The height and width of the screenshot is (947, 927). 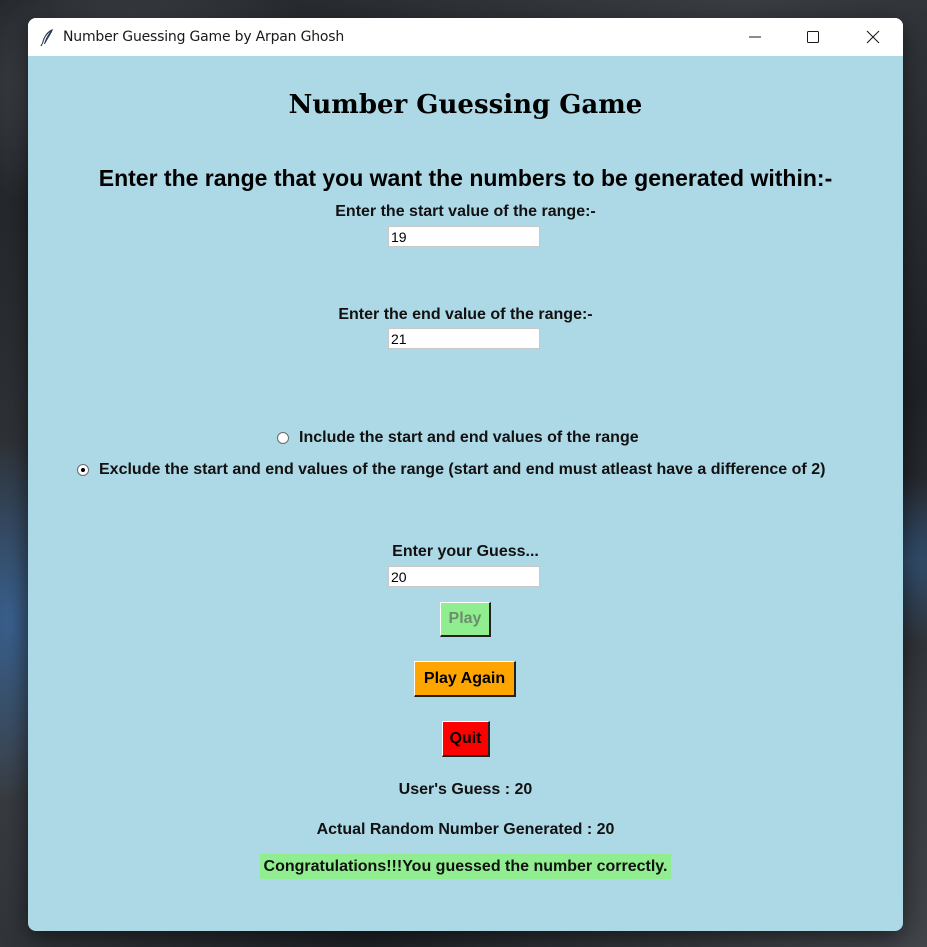 What do you see at coordinates (204, 37) in the screenshot?
I see `window-title: Number Guessing Game by Arpan Ghosh` at bounding box center [204, 37].